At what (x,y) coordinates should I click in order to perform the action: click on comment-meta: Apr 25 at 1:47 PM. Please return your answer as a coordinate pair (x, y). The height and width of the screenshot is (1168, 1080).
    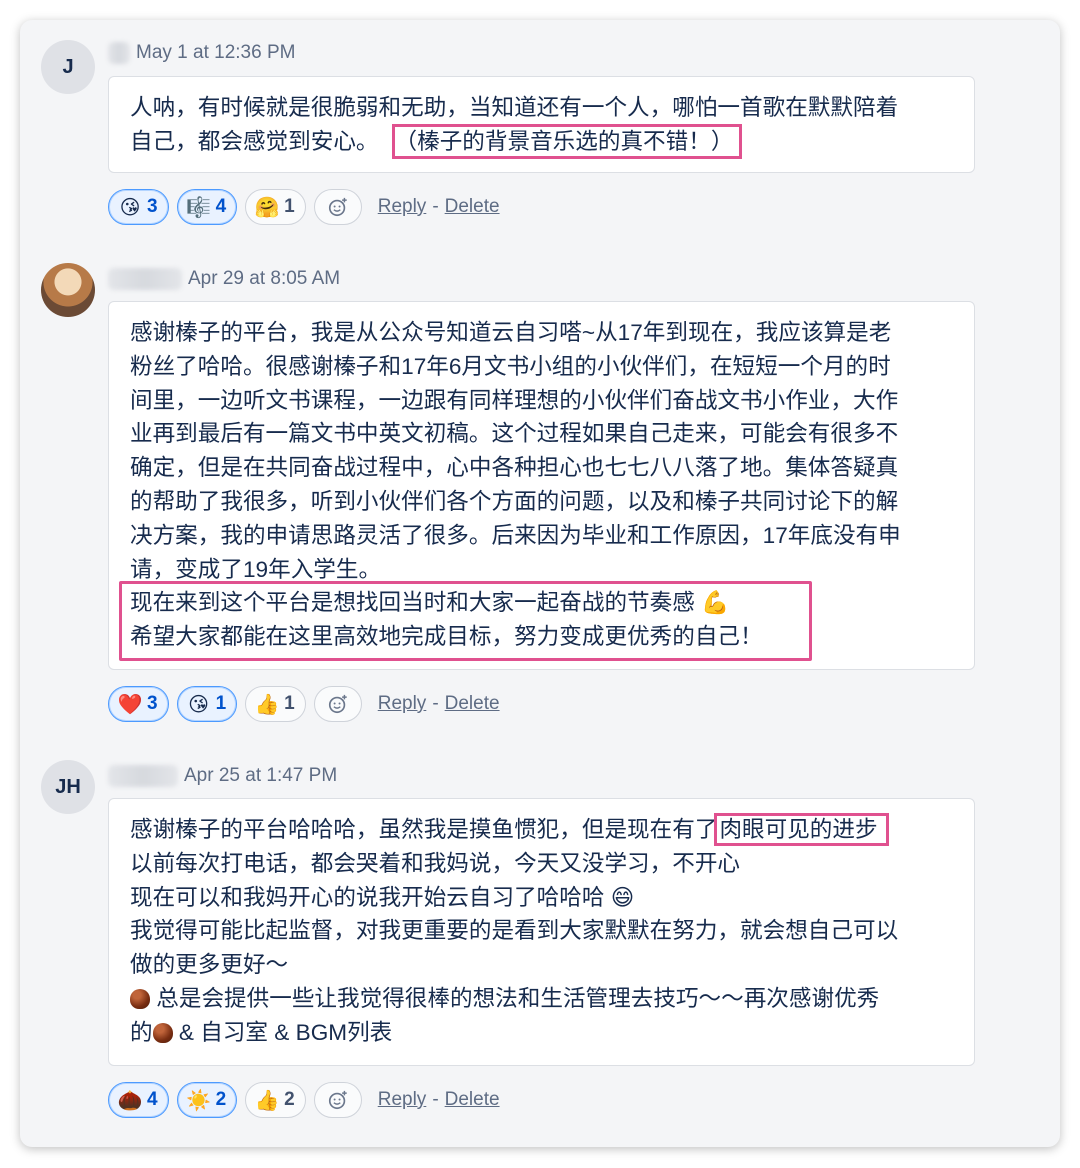
    Looking at the image, I should click on (222, 776).